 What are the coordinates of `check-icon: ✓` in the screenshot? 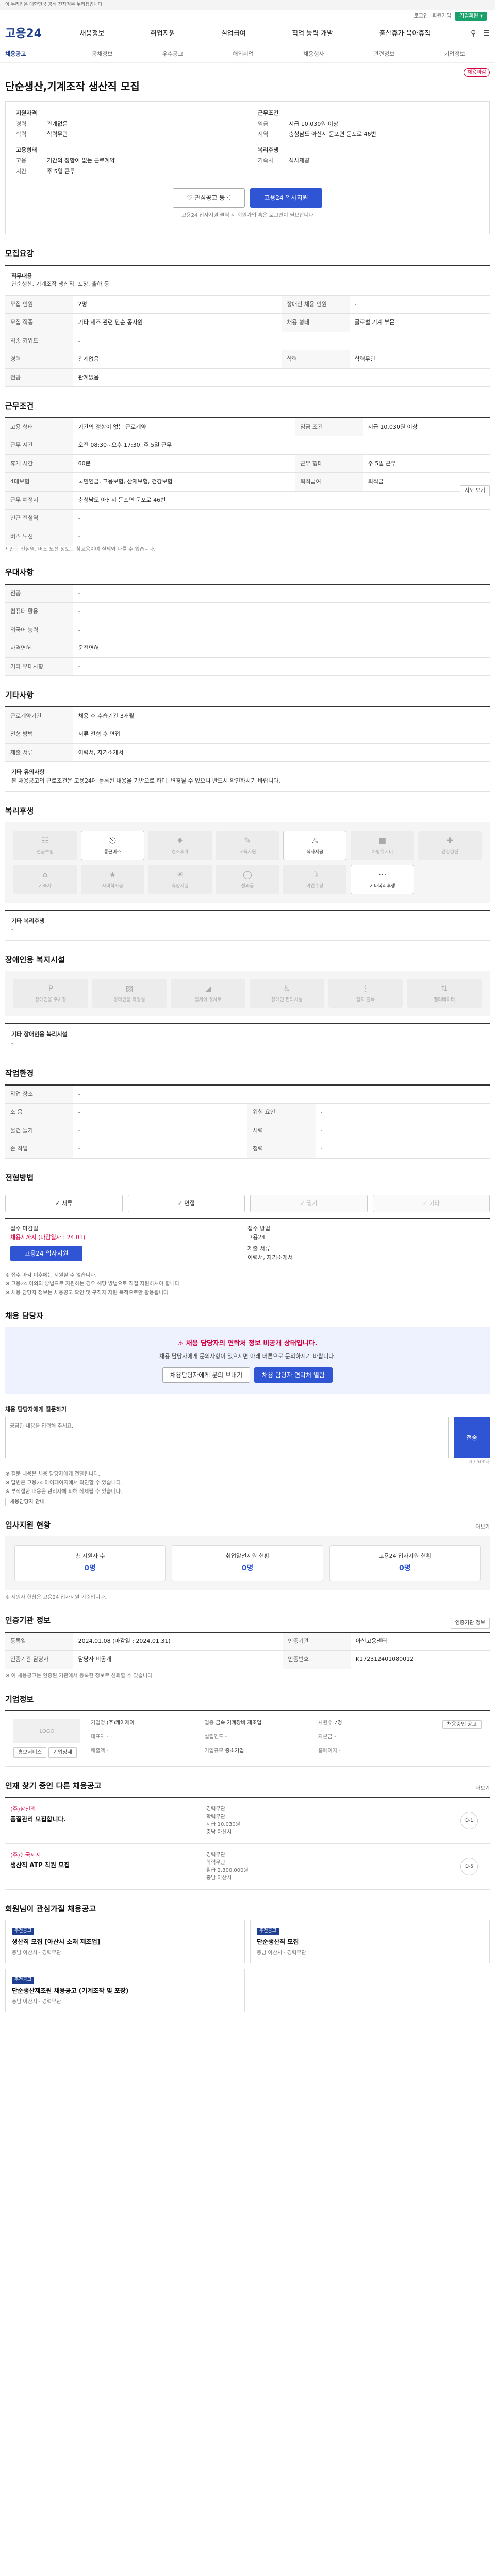 It's located at (426, 1203).